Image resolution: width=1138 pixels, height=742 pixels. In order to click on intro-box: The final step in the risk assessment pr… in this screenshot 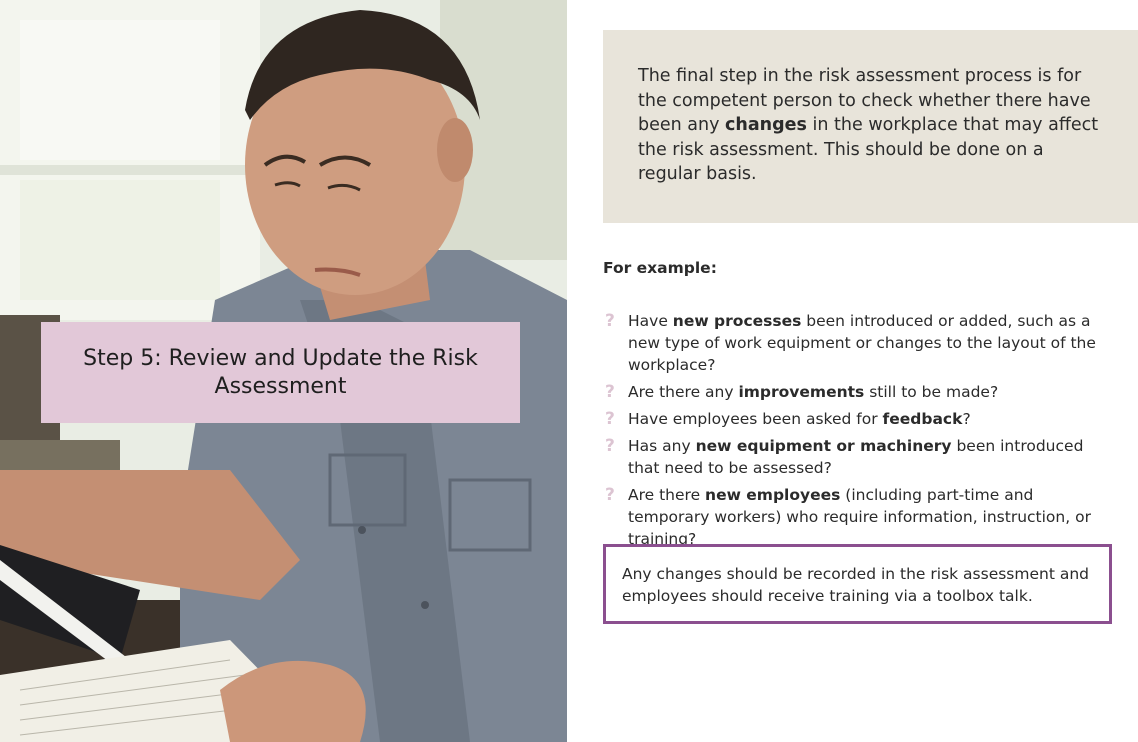, I will do `click(870, 126)`.